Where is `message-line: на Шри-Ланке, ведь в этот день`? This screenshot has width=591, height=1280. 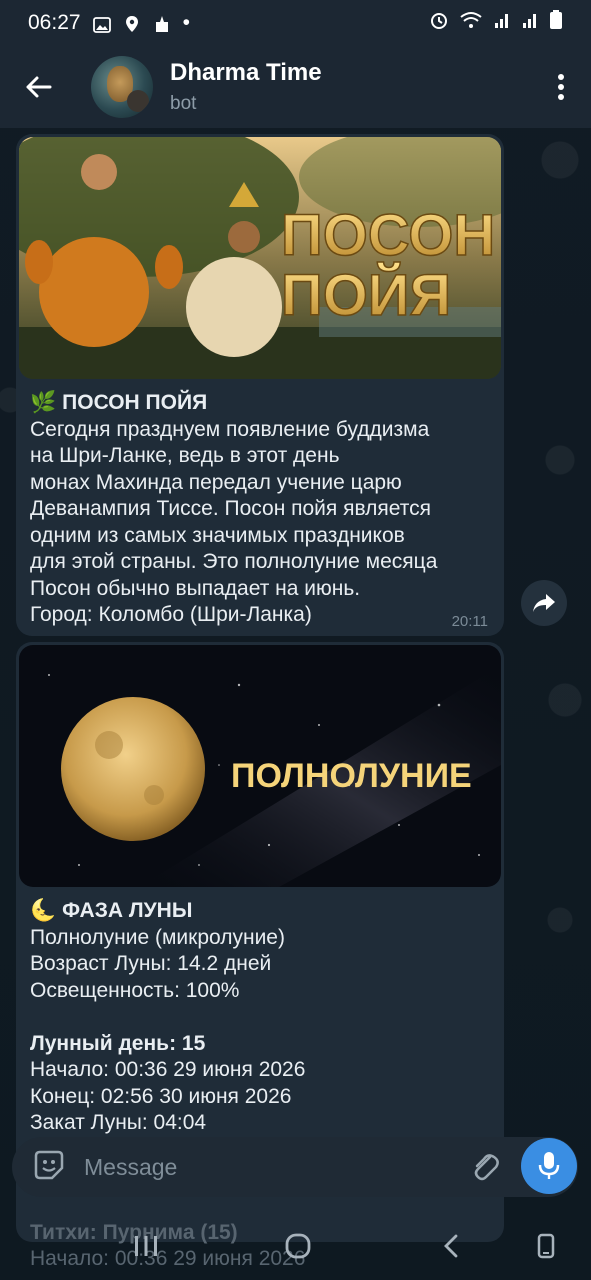
message-line: на Шри-Ланке, ведь в этот день is located at coordinates (185, 455).